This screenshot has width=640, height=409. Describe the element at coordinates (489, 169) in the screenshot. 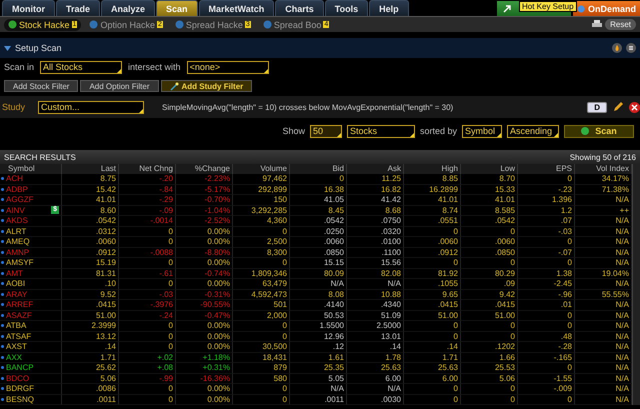

I see `column-header: Low` at that location.